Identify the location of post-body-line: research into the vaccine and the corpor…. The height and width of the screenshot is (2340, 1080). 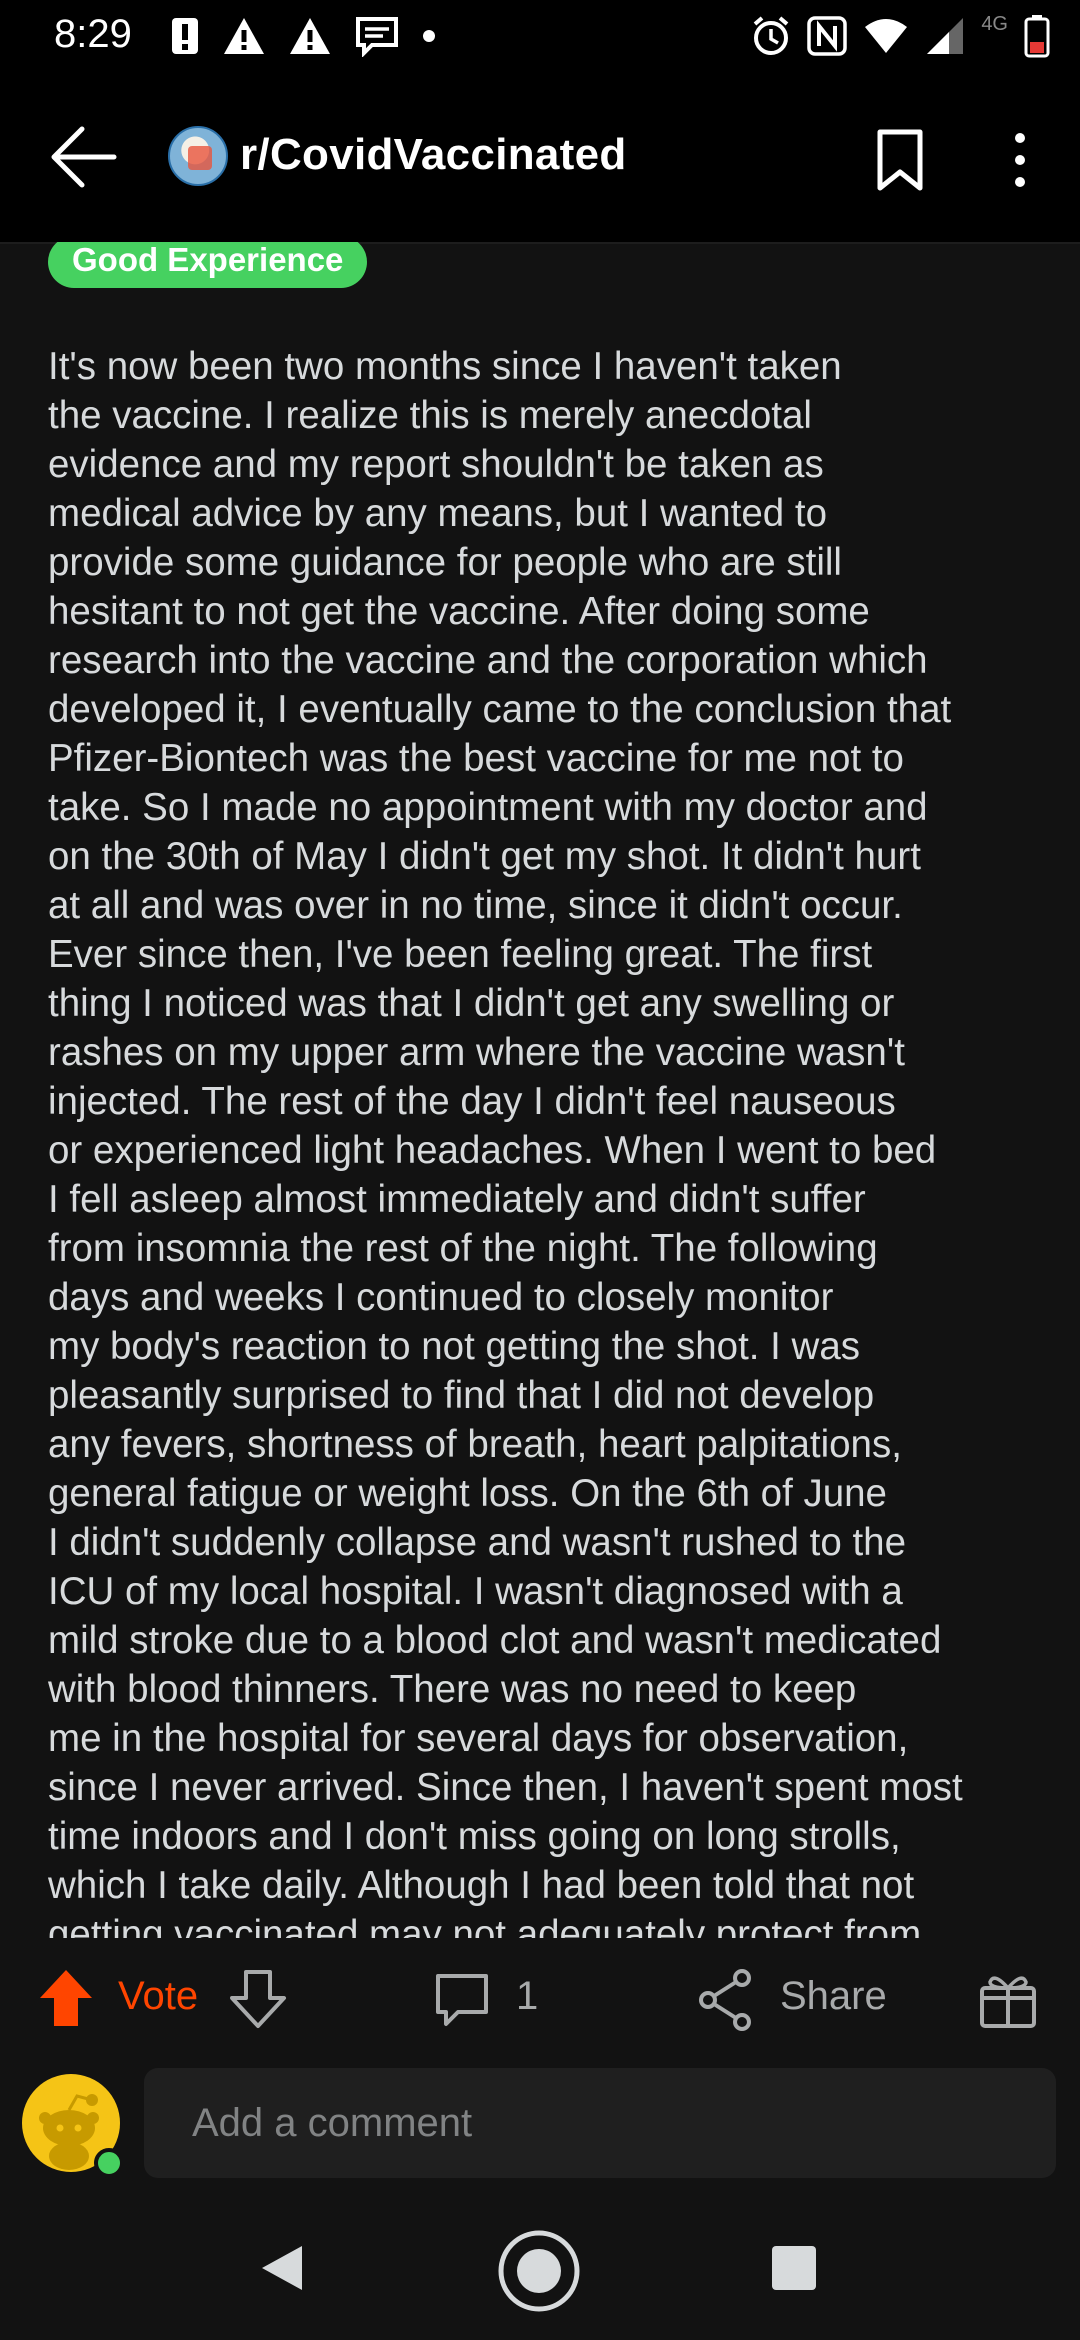
(488, 660).